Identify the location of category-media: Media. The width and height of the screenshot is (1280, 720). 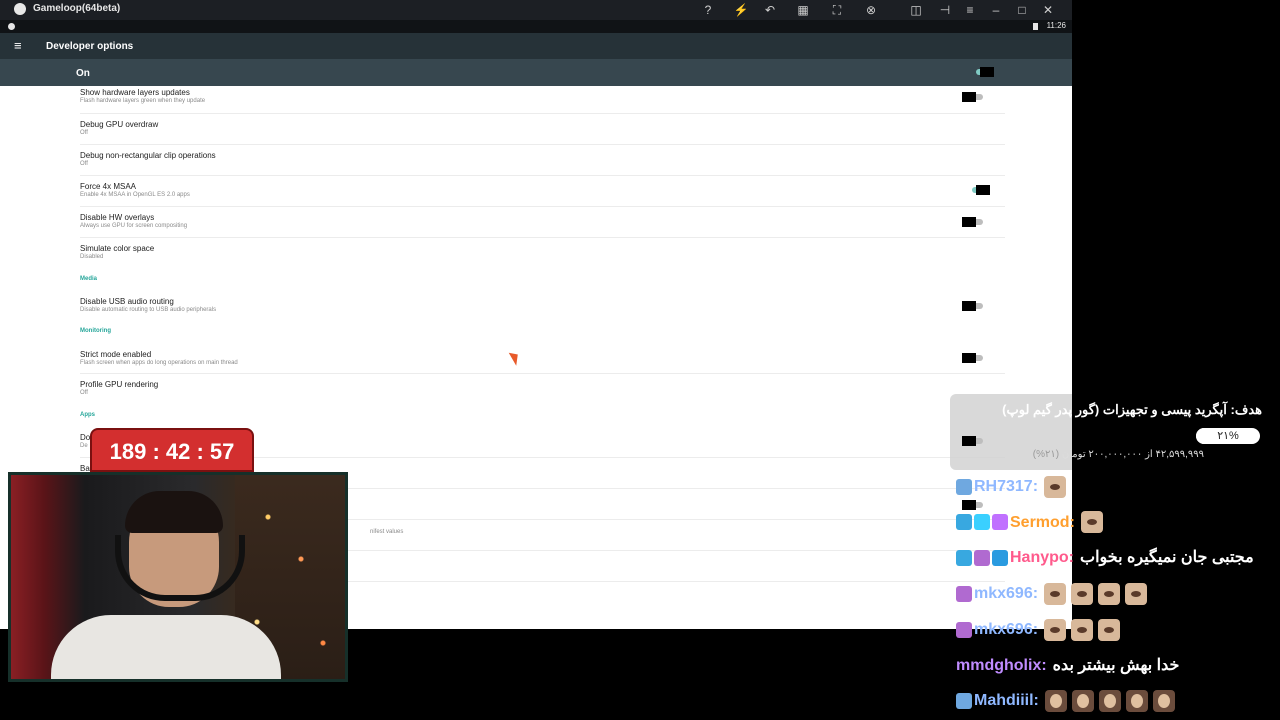
(89, 279).